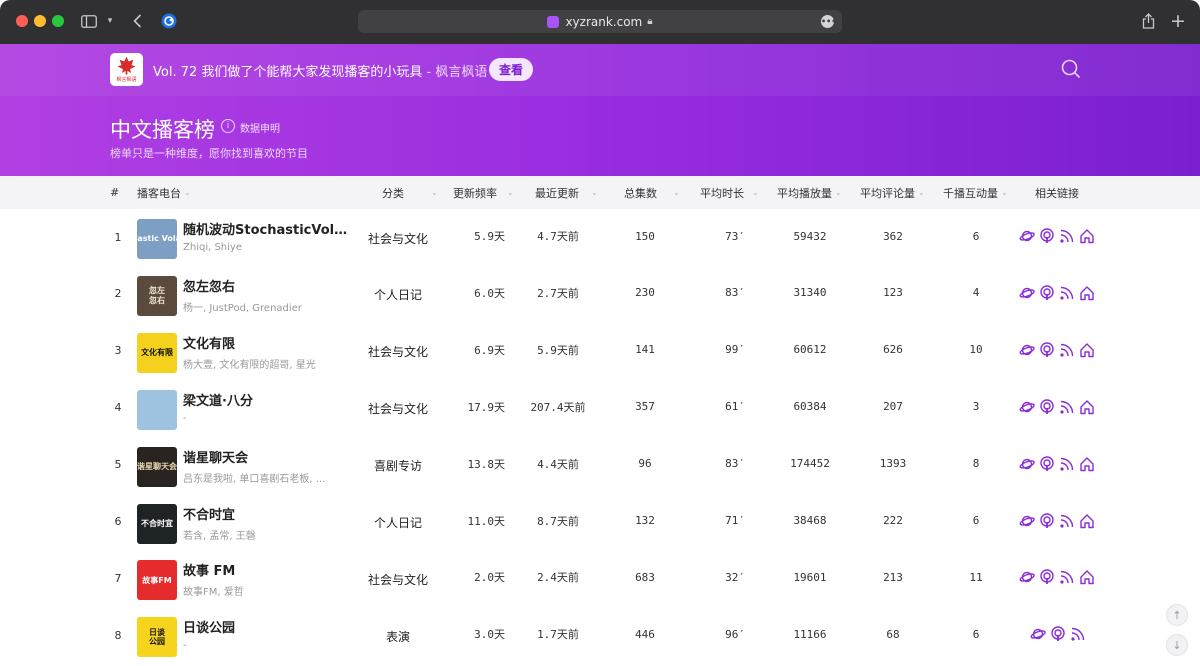 This screenshot has height=666, width=1200. I want to click on scroll-up-button: ↑, so click(1177, 615).